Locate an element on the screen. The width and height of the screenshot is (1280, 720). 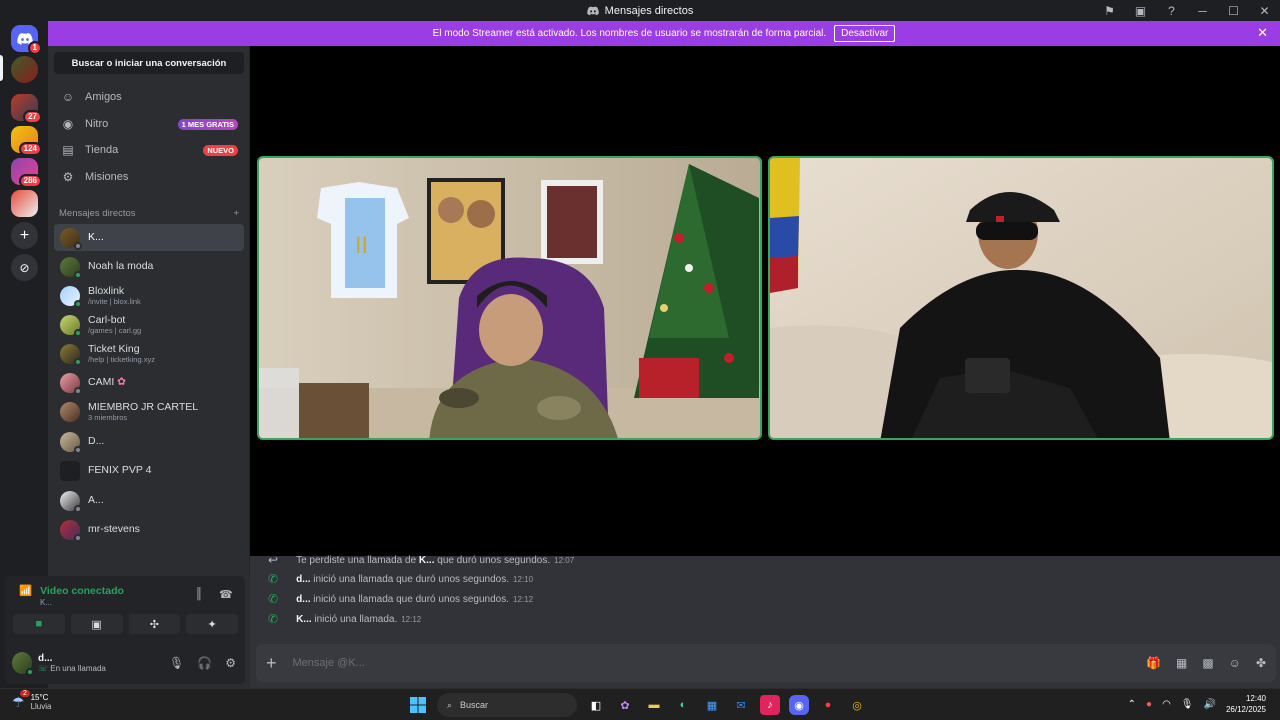
server-2: 27 is located at coordinates (26, 109).